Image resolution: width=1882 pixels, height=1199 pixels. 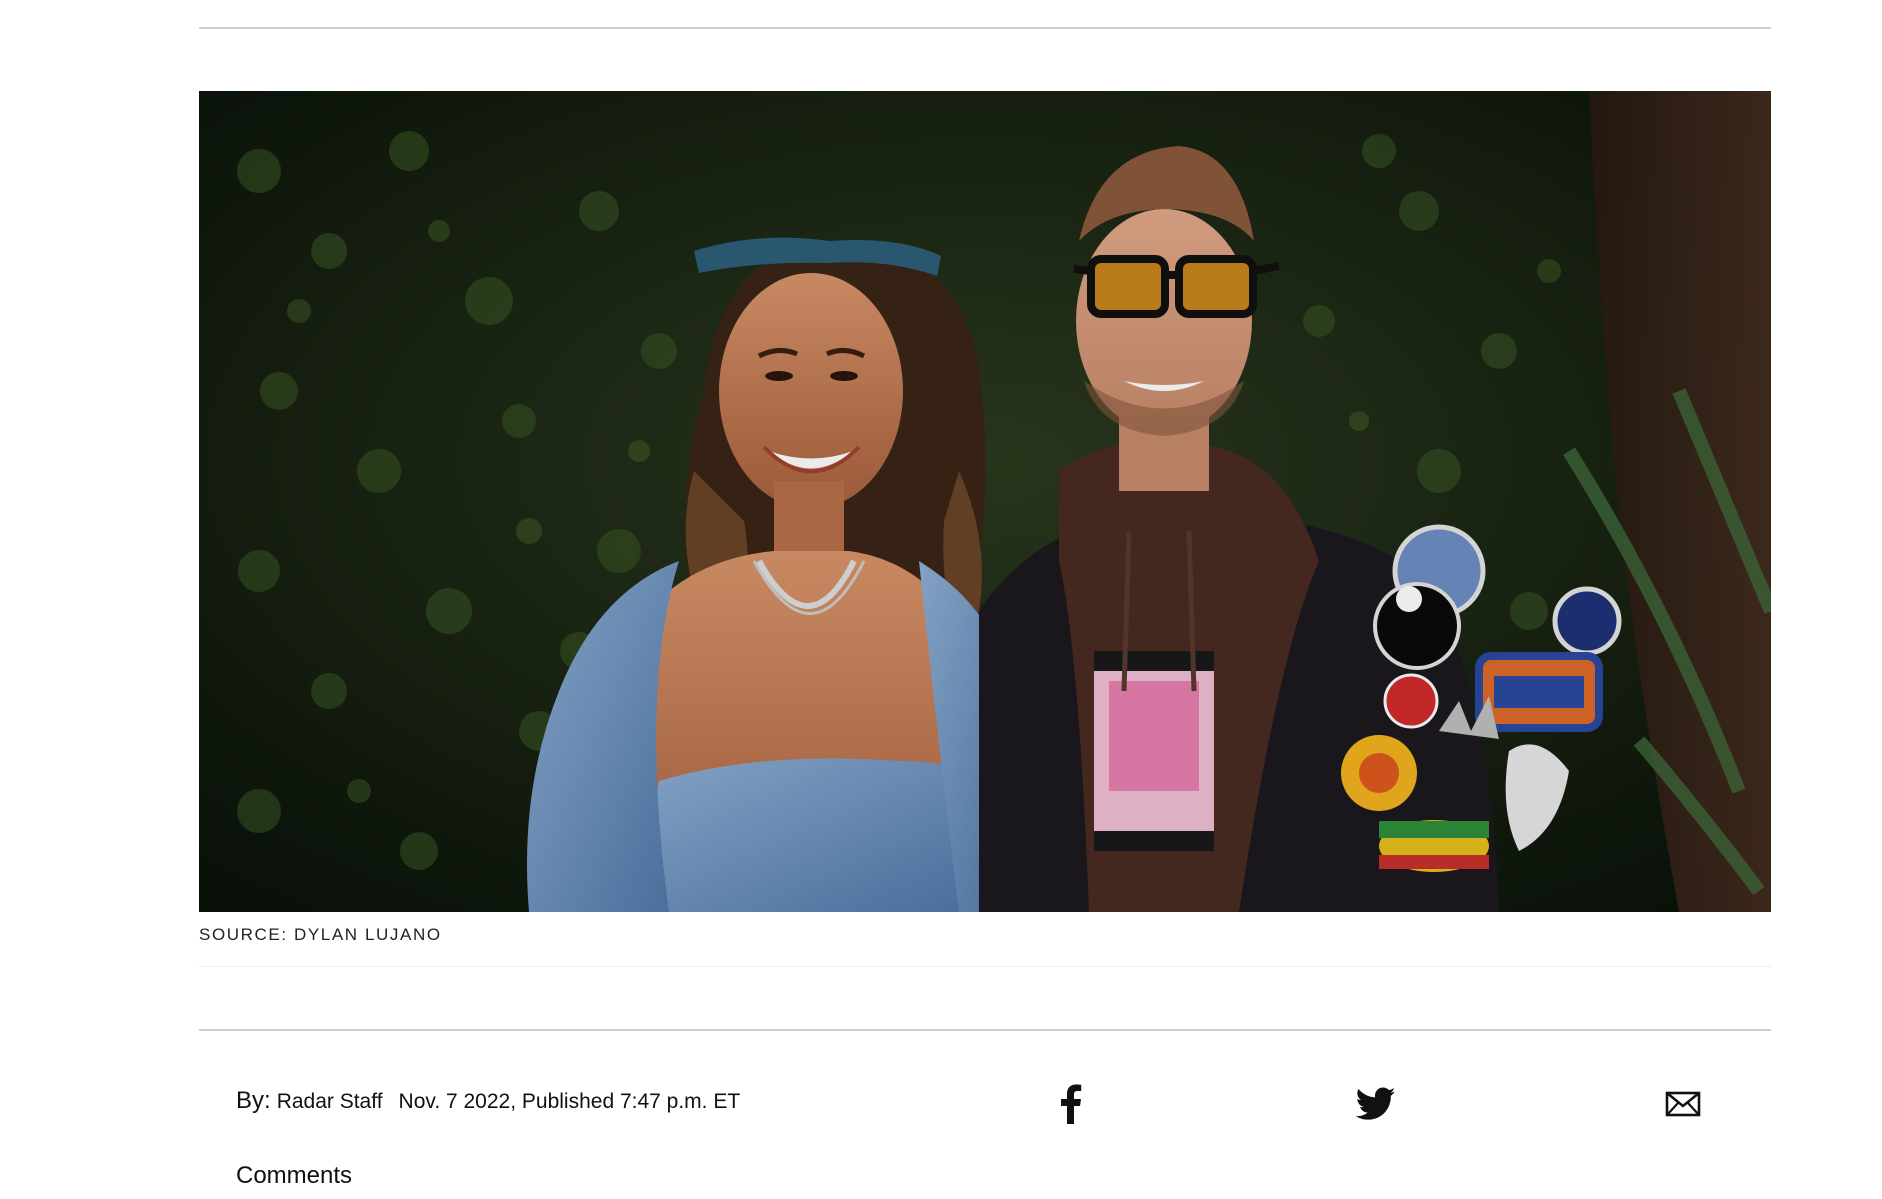 I want to click on author-link: Radar Staff, so click(x=330, y=1102).